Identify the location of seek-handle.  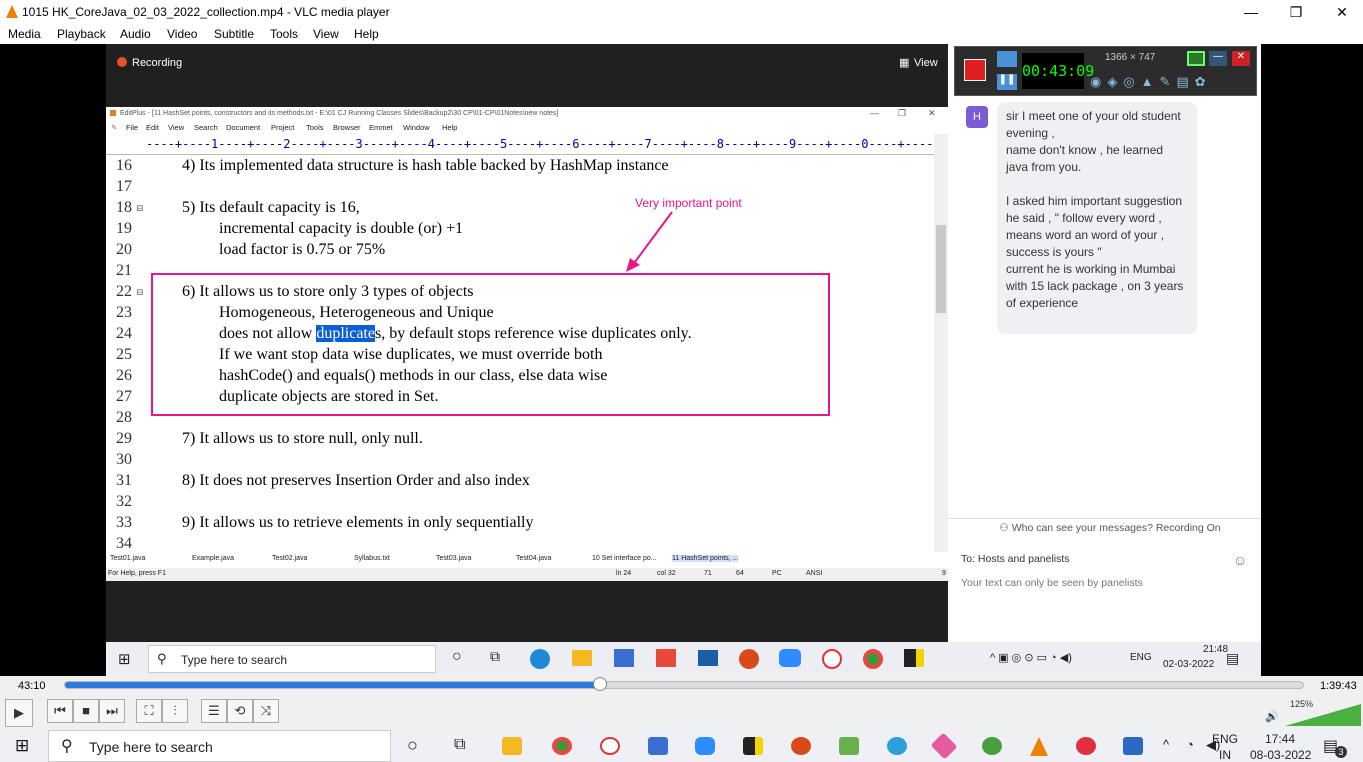
(600, 684).